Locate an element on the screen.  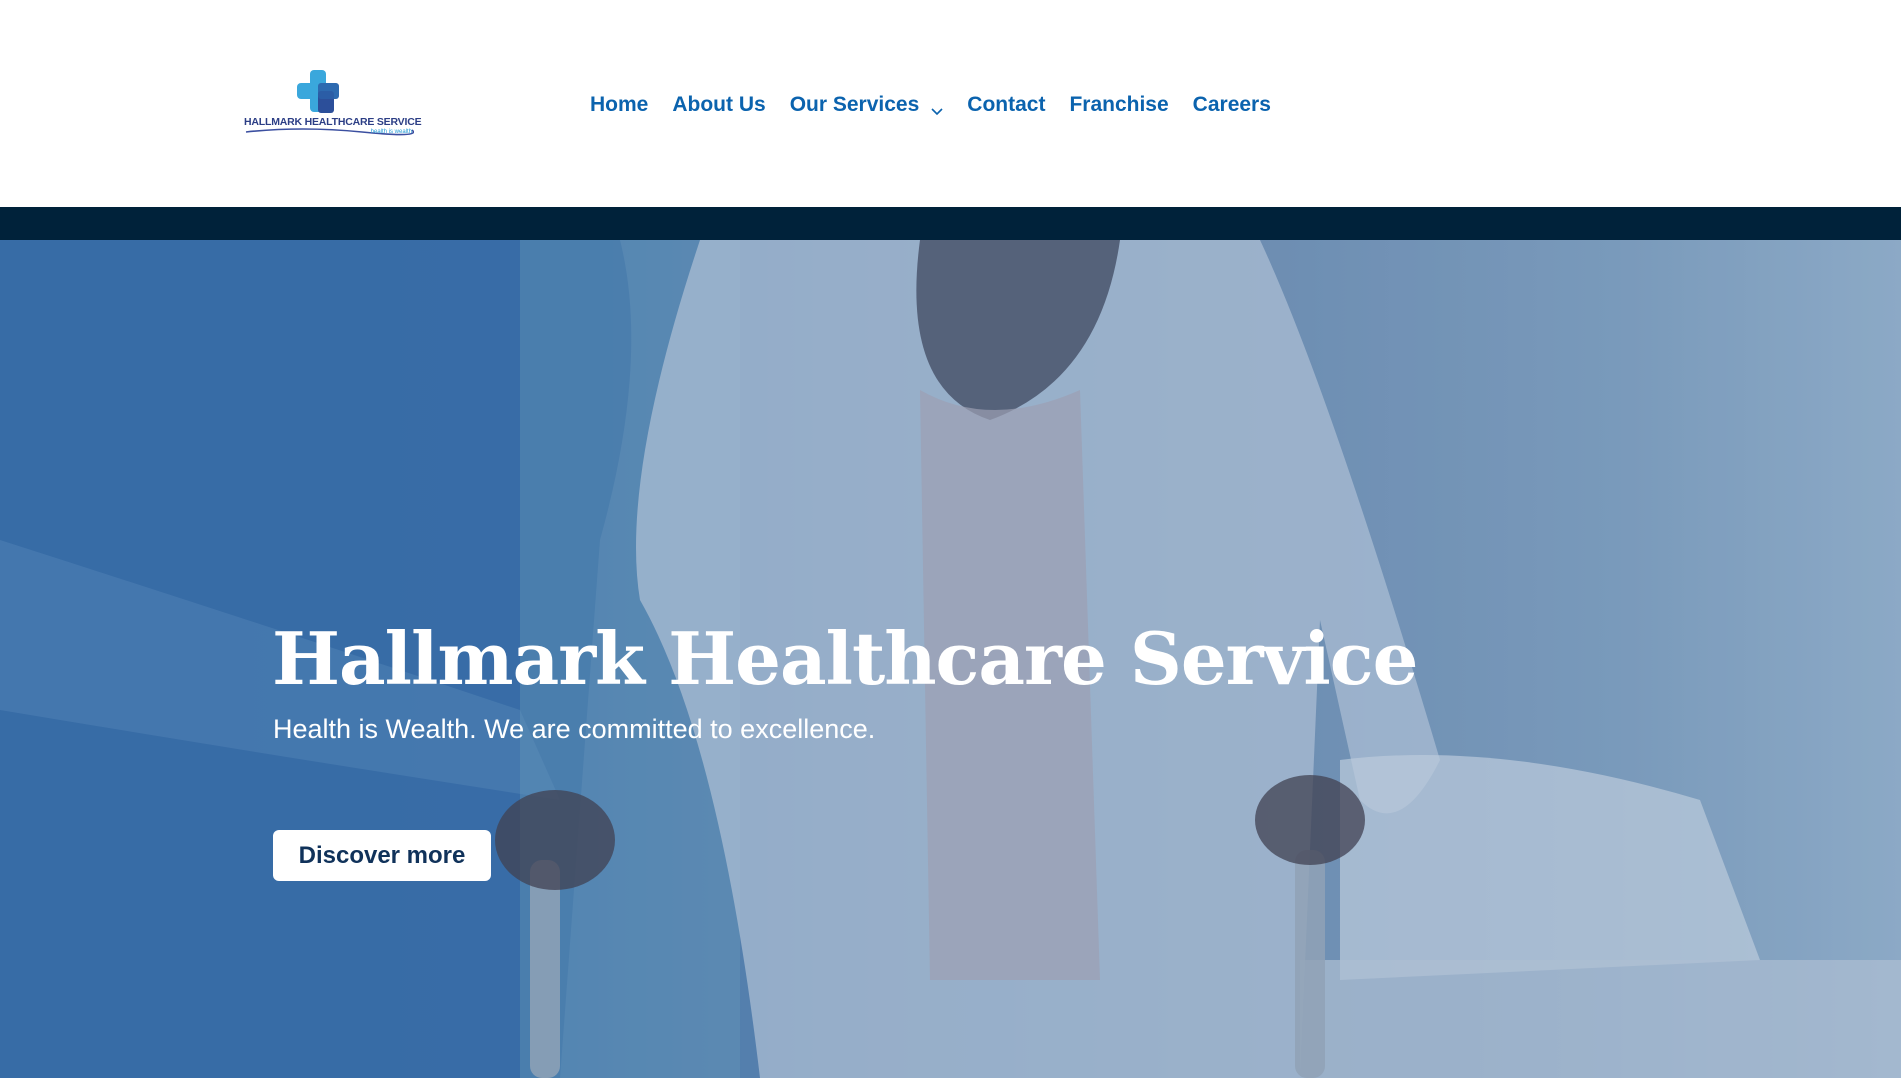
header-divider-bar is located at coordinates (950, 223).